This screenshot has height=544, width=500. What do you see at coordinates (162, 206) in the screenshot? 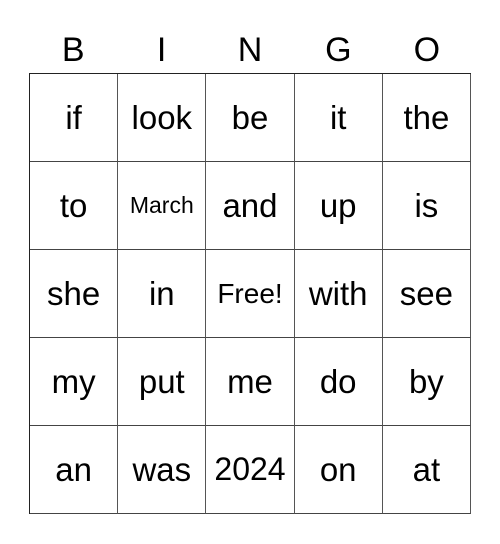
I see `bingo-cell: March` at bounding box center [162, 206].